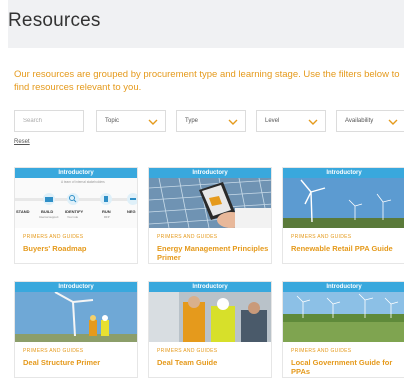  I want to click on solar-tablet-photo, so click(210, 203).